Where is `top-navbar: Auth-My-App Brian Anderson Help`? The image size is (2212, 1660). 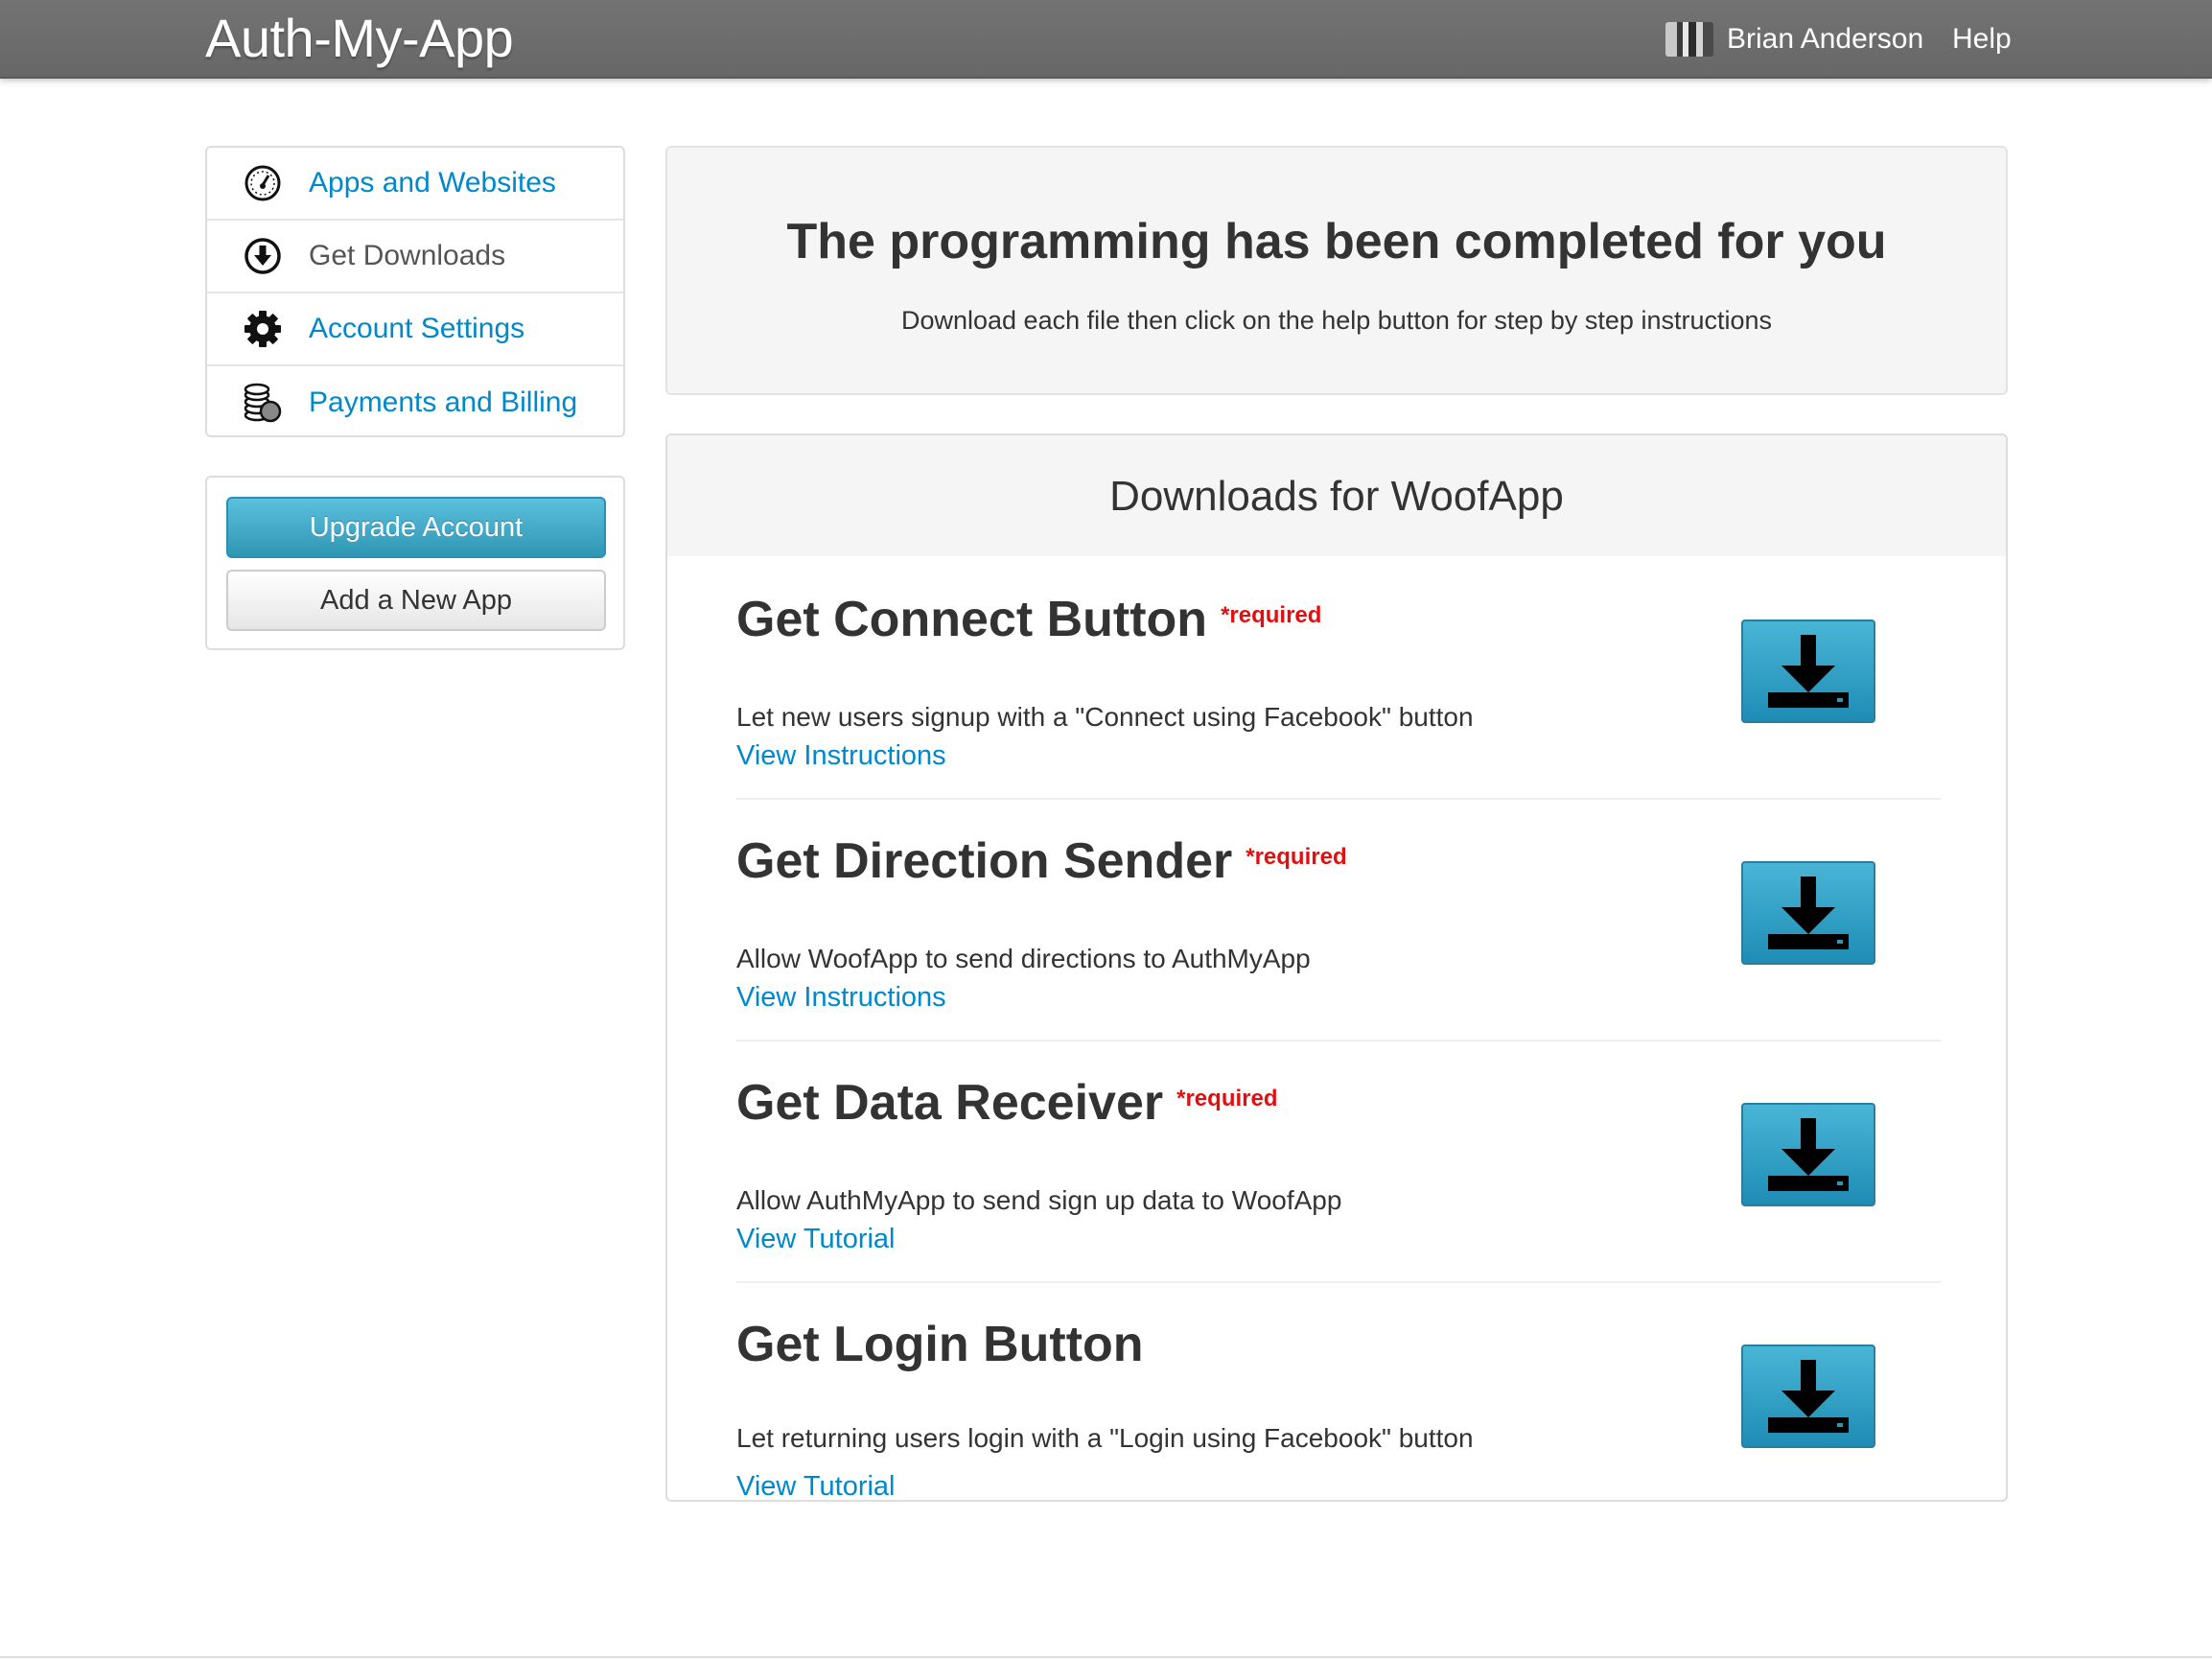 top-navbar: Auth-My-App Brian Anderson Help is located at coordinates (1106, 40).